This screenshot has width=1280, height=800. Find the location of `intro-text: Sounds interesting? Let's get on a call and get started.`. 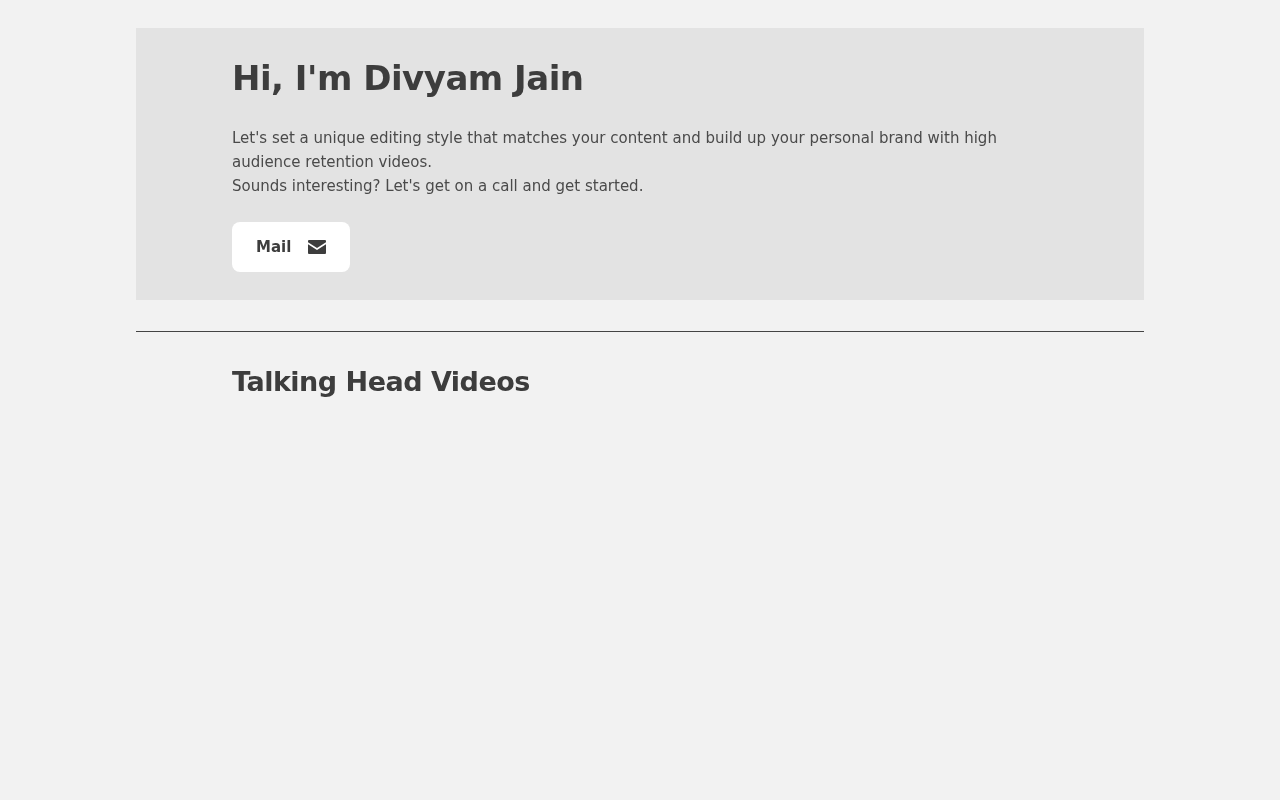

intro-text: Sounds interesting? Let's get on a call and get started. is located at coordinates (438, 186).